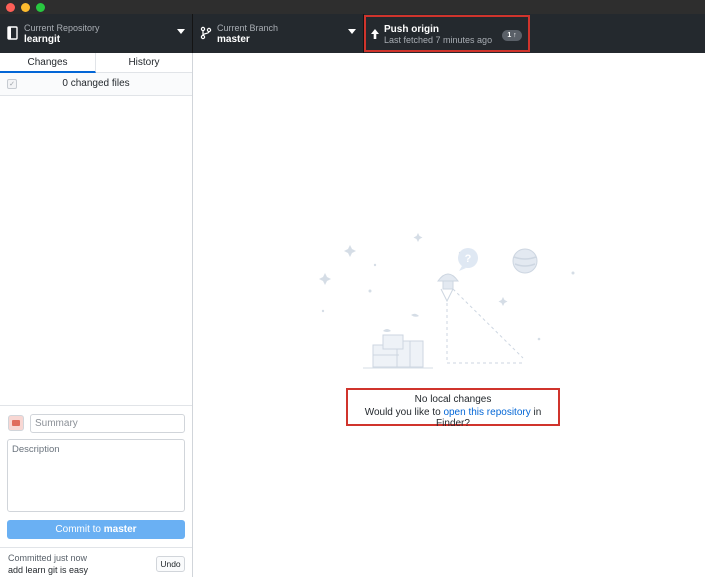 This screenshot has height=577, width=705. What do you see at coordinates (78, 529) in the screenshot?
I see `commit-button-prefix: Commit to` at bounding box center [78, 529].